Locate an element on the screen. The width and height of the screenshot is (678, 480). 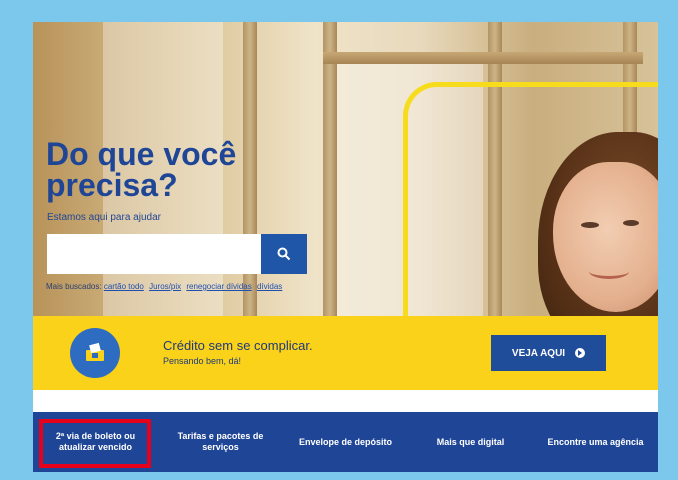
wallet-icon is located at coordinates (95, 351).